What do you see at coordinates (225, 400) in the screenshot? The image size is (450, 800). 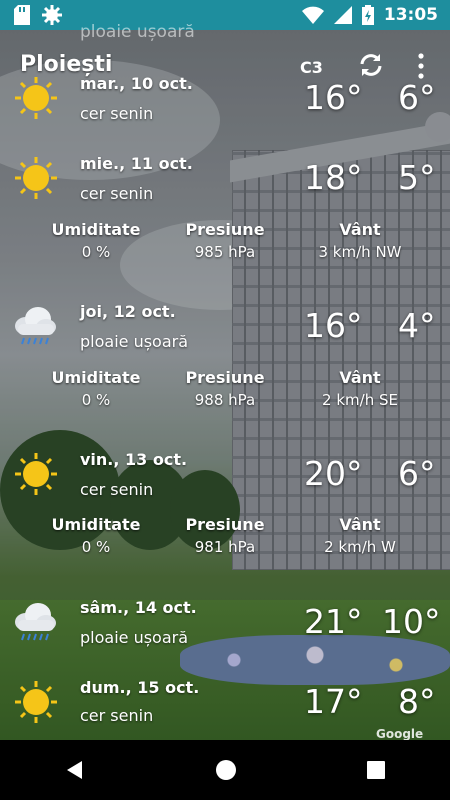 I see `pressure-value: 988 hPa` at bounding box center [225, 400].